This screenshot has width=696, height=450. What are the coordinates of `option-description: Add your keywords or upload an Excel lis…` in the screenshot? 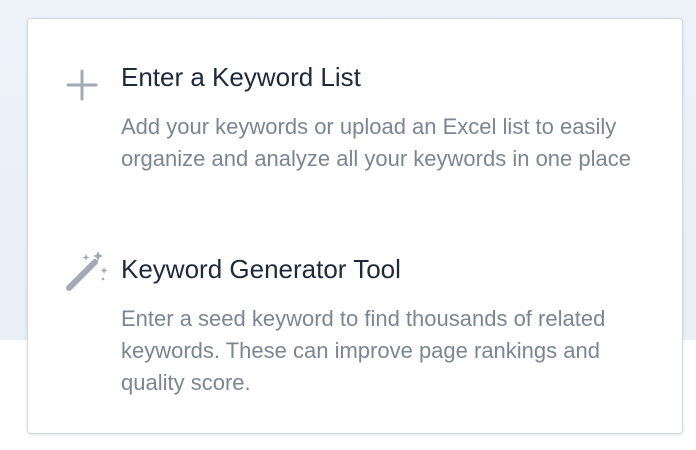 It's located at (376, 142).